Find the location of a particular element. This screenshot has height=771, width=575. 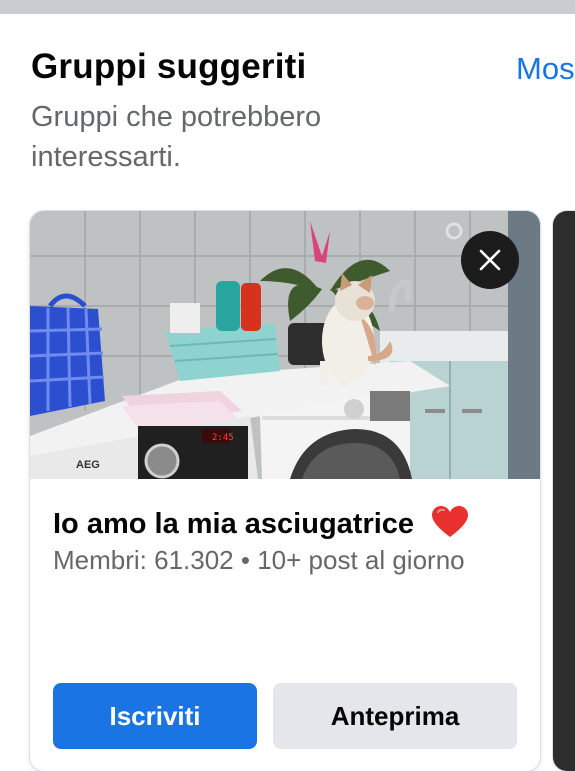

heart-icon is located at coordinates (450, 521).